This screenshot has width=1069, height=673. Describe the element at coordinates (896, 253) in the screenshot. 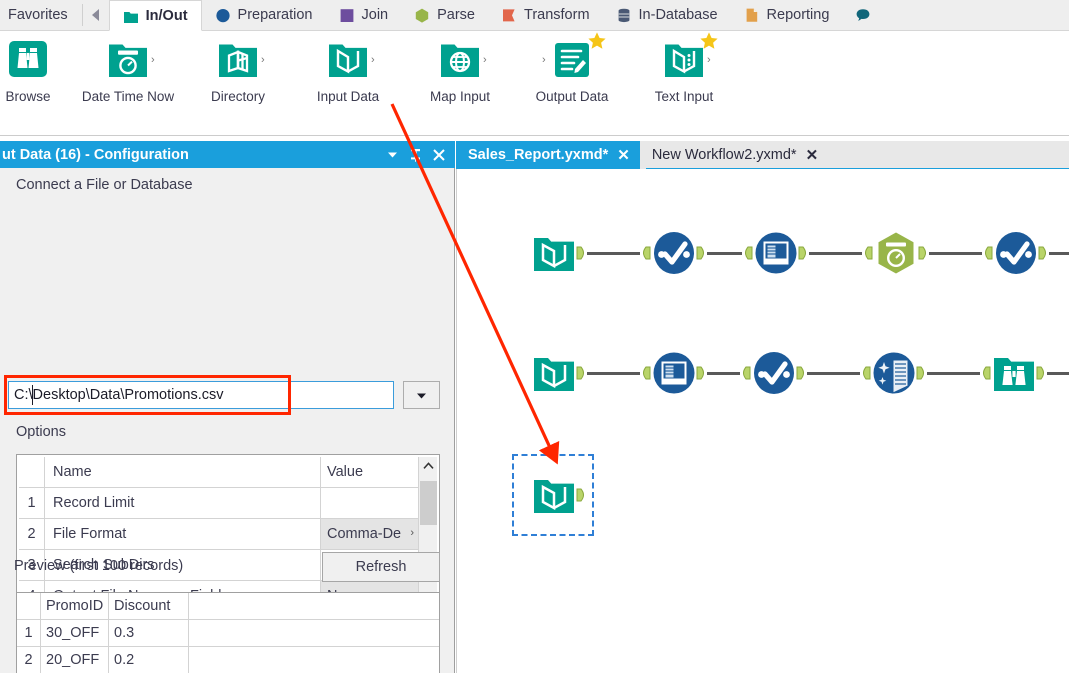

I see `date-time-node` at that location.